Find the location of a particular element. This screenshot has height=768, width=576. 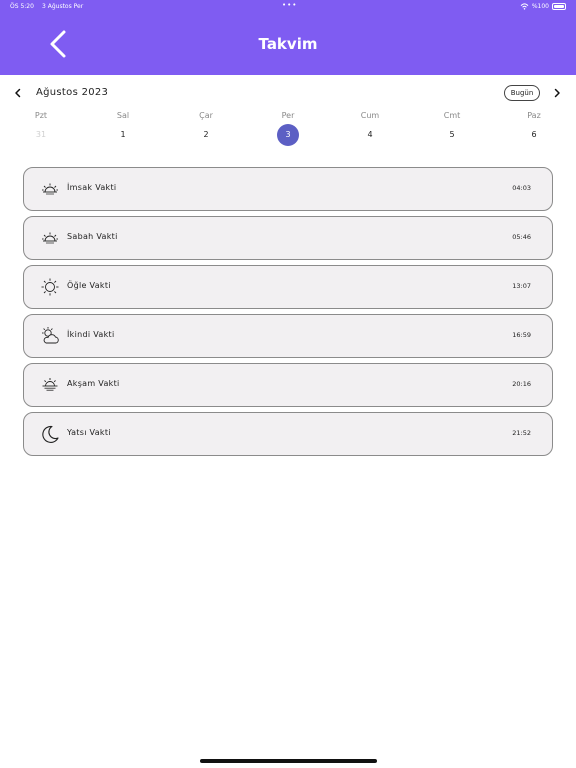

prayer-card-ikindi: İkindi Vakti 16:59 is located at coordinates (288, 336).